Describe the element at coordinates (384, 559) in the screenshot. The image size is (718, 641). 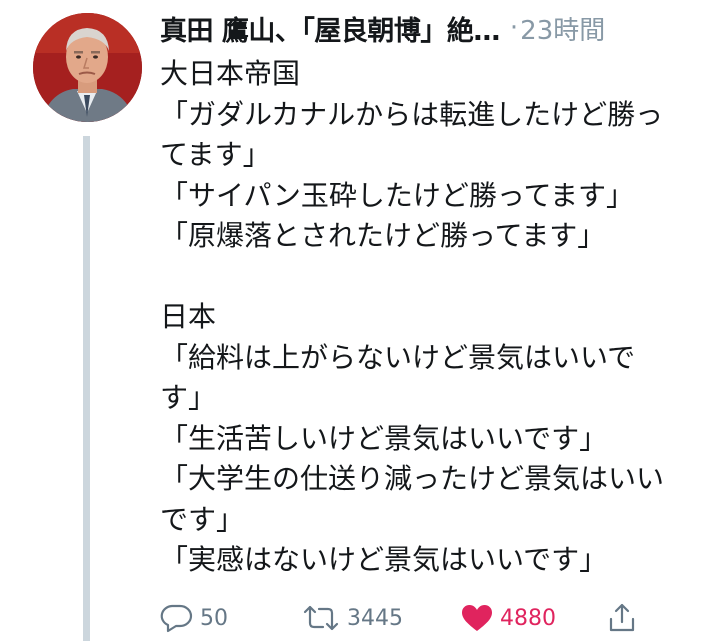
I see `tweet-line: 「実感はないけど景気はいいです」` at that location.